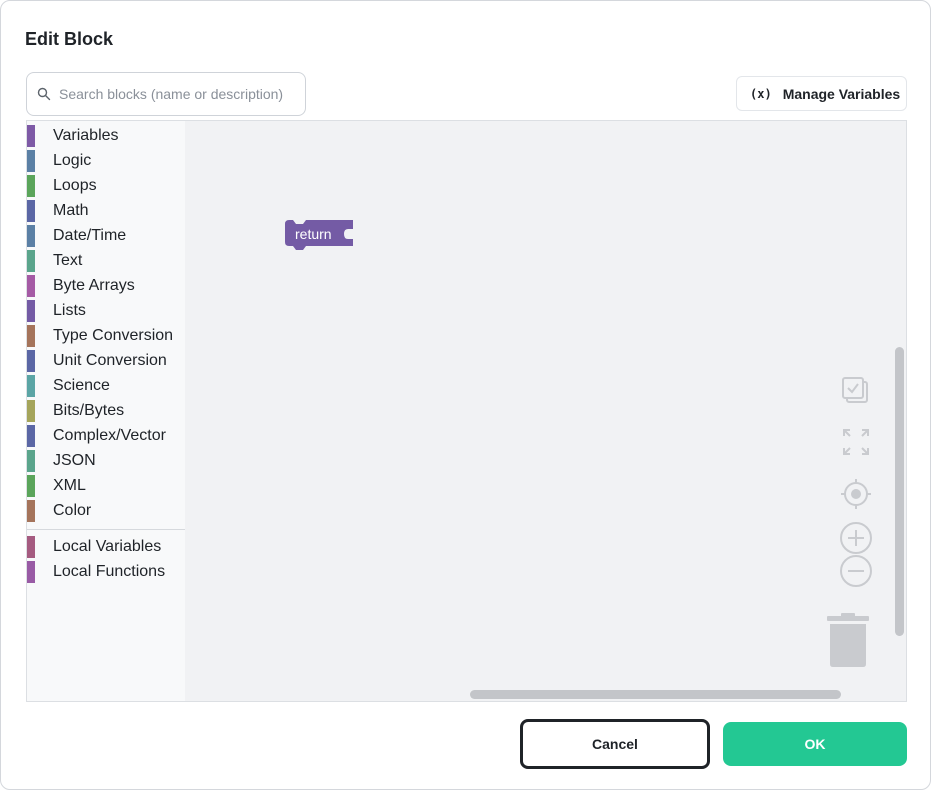  I want to click on toolbox-category-complex-vector: Complex/Vector, so click(96, 436).